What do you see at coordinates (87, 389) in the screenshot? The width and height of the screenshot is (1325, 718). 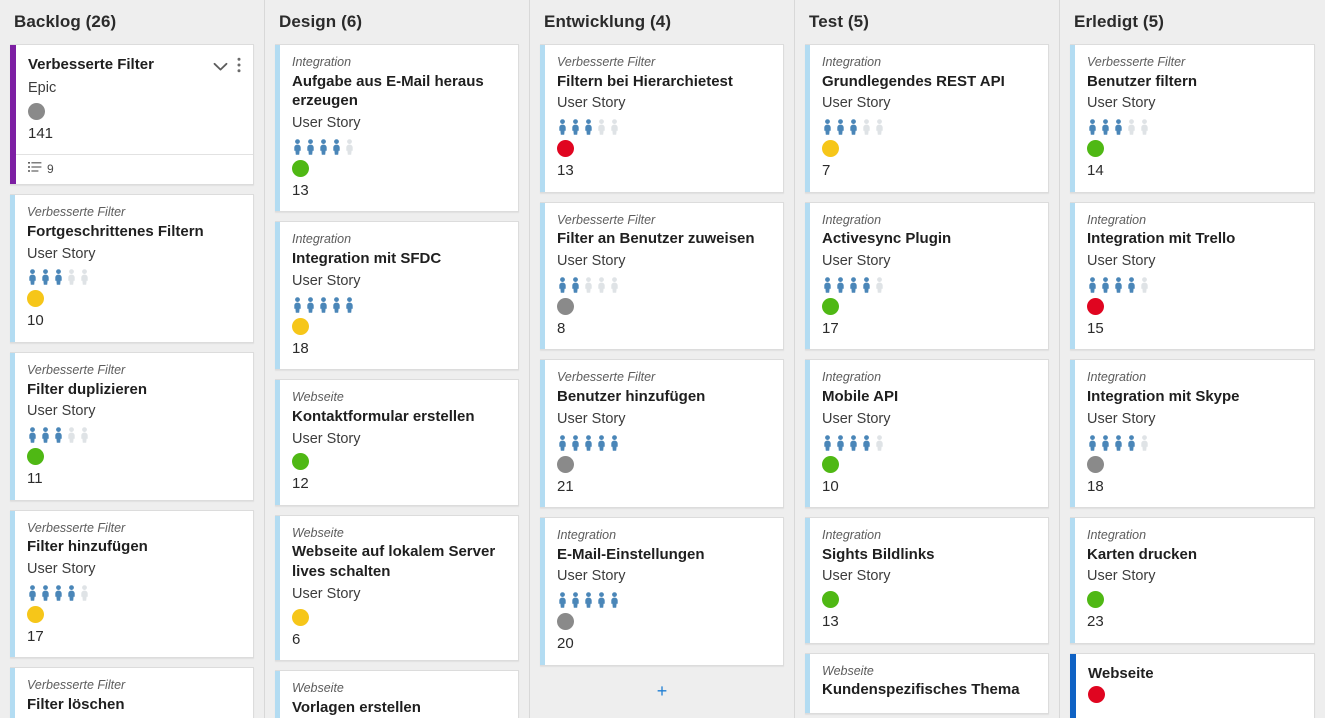 I see `card-title: Filter duplizieren` at bounding box center [87, 389].